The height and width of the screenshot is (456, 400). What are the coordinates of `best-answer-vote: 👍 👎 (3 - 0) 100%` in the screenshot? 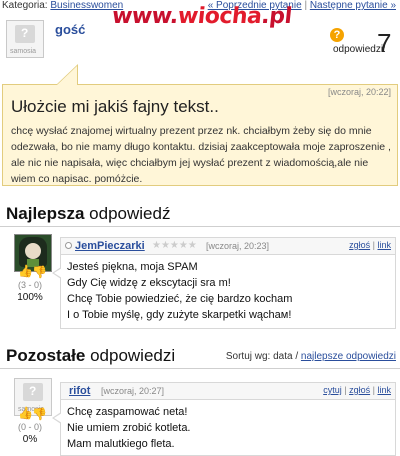 It's located at (30, 283).